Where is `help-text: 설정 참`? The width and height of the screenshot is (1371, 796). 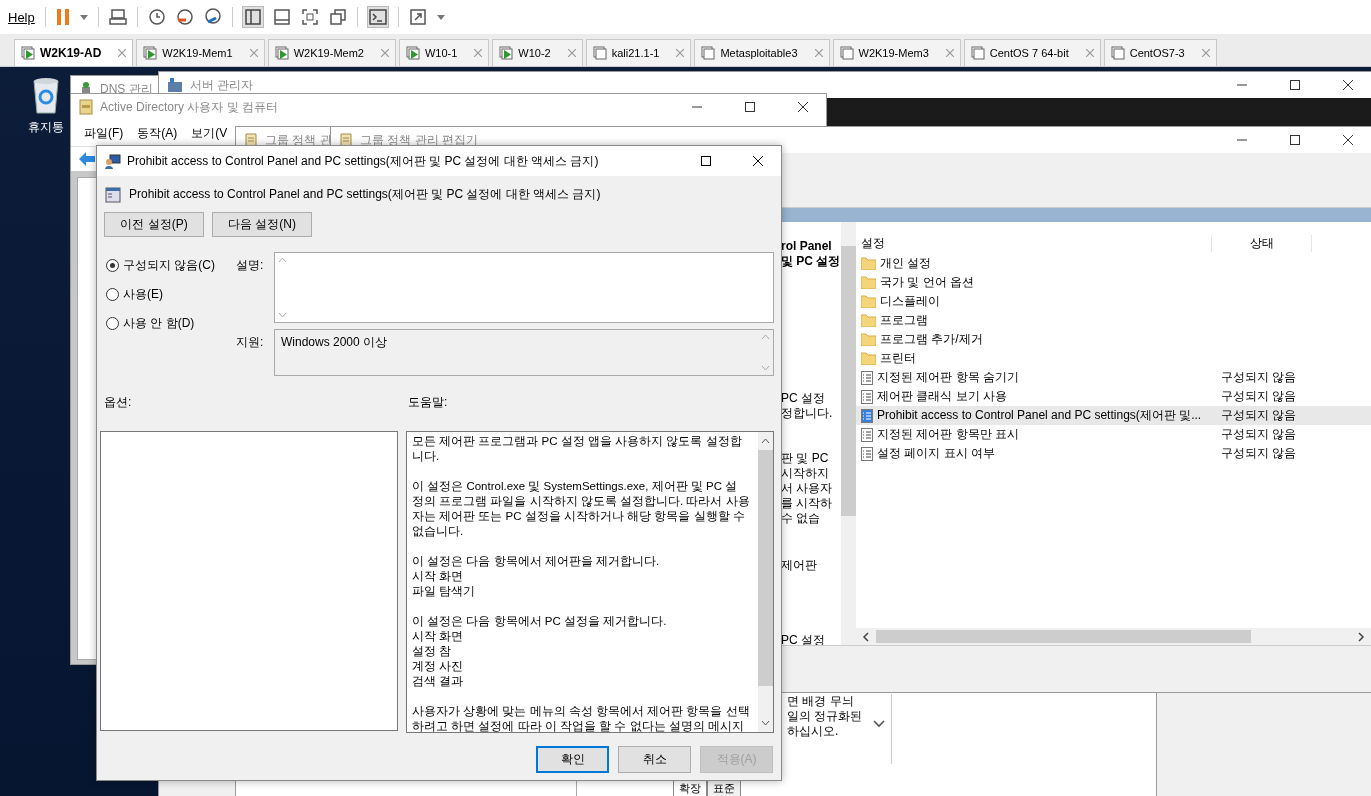 help-text: 설정 참 is located at coordinates (432, 651).